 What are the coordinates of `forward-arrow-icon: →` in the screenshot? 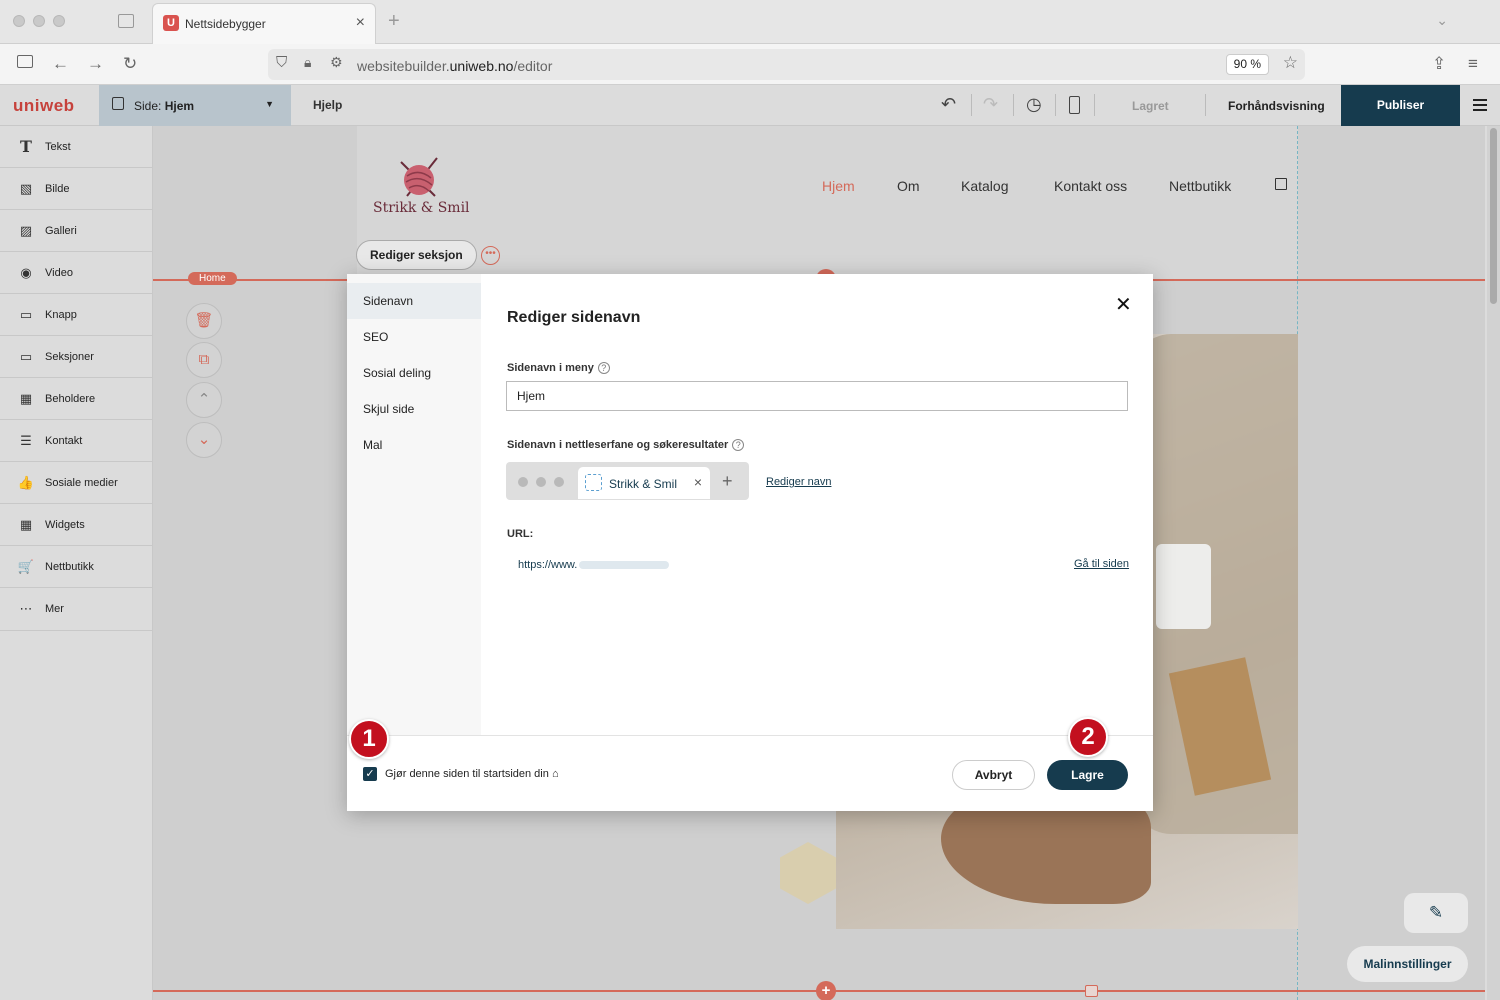 It's located at (95, 64).